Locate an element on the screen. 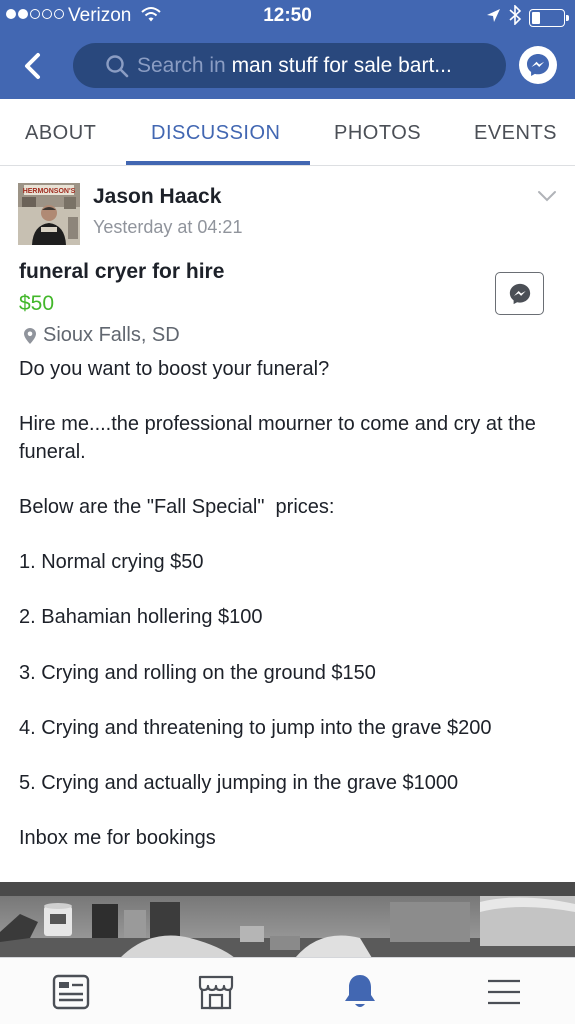  messenger-button is located at coordinates (538, 65).